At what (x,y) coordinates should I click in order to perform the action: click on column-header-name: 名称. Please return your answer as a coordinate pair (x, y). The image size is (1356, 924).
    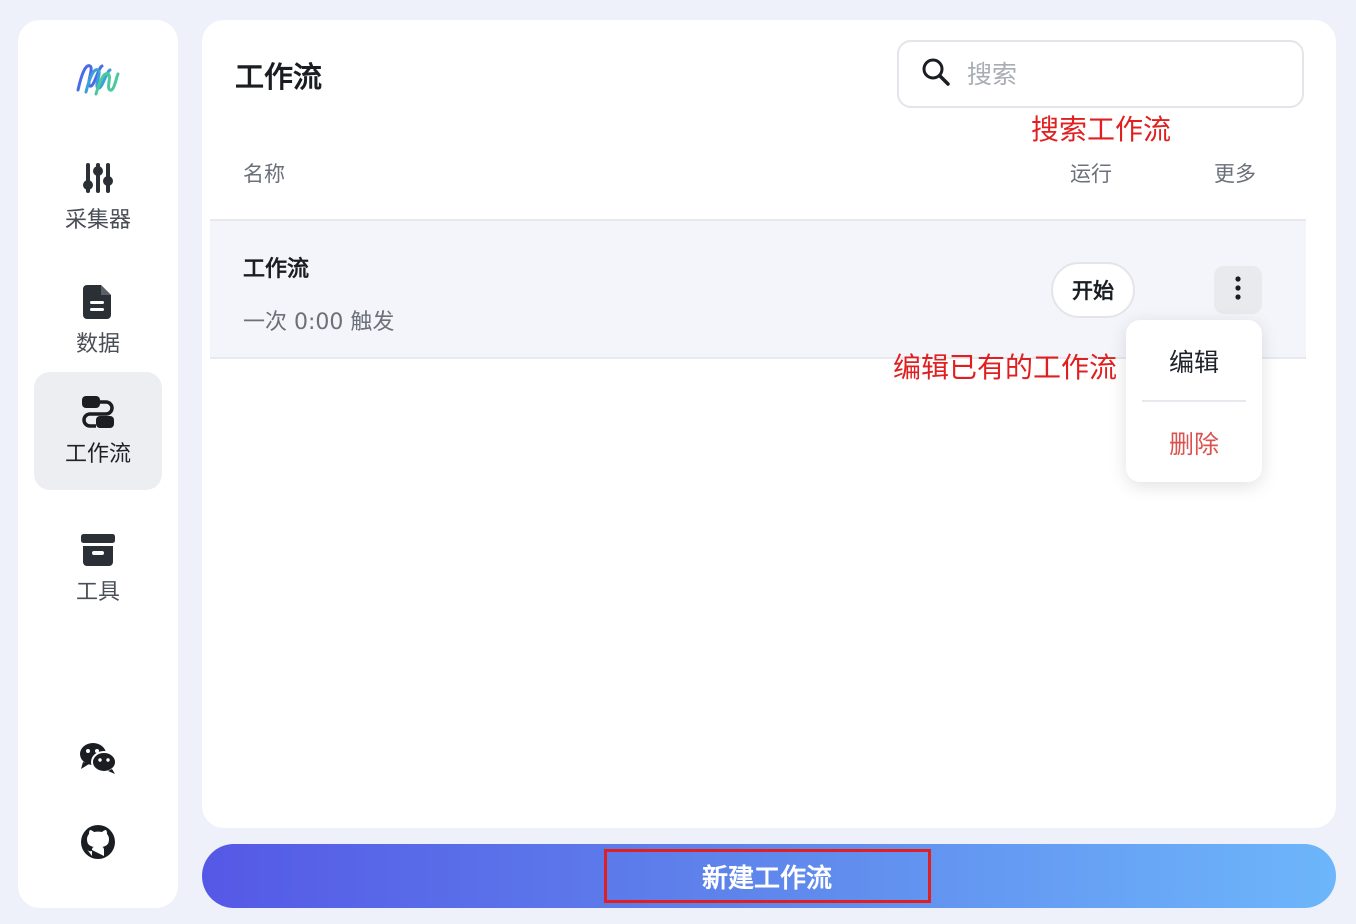
    Looking at the image, I should click on (264, 174).